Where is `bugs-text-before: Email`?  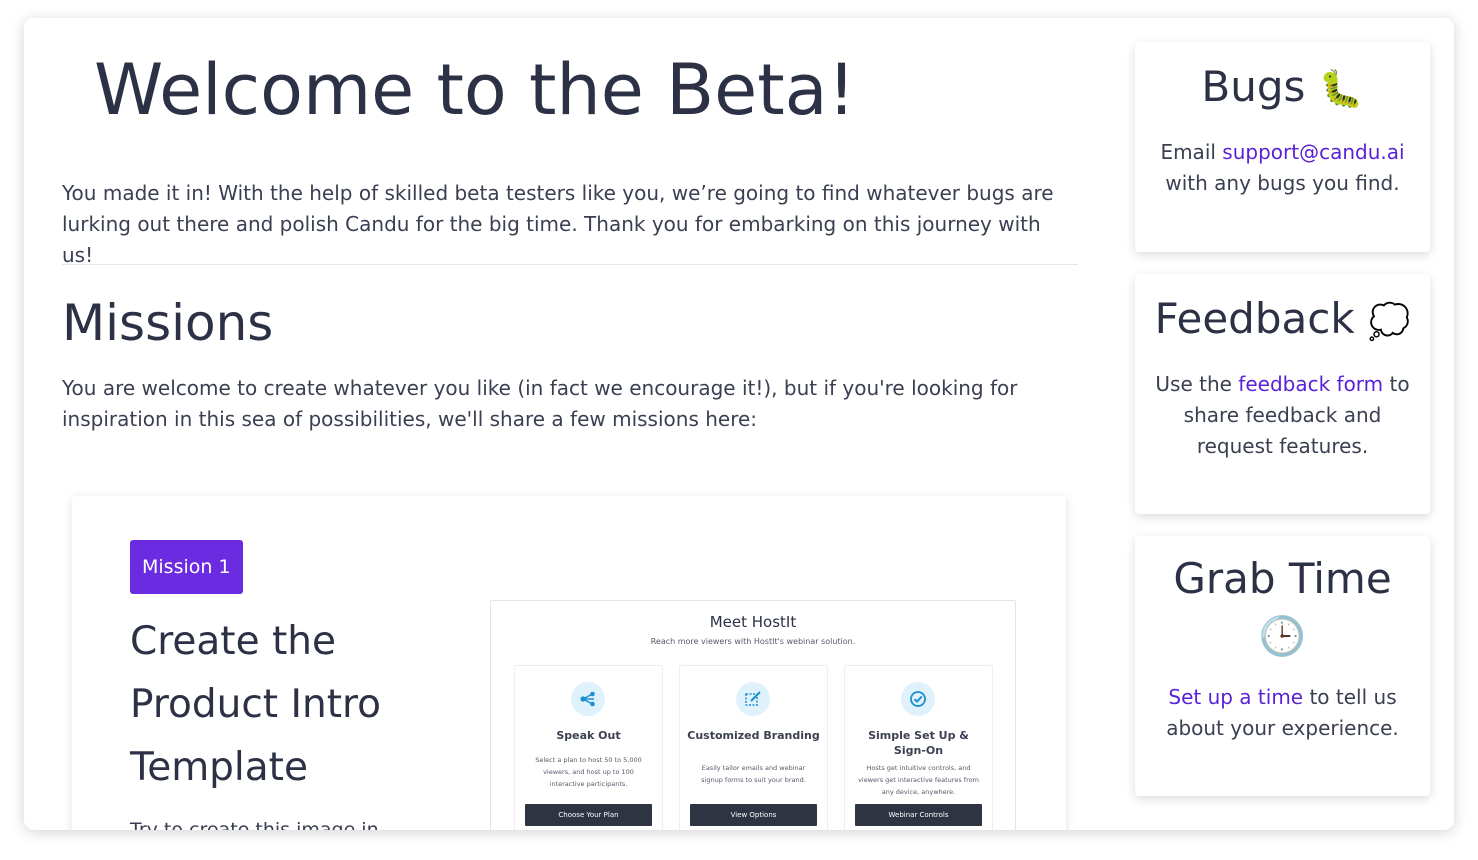
bugs-text-before: Email is located at coordinates (1191, 151).